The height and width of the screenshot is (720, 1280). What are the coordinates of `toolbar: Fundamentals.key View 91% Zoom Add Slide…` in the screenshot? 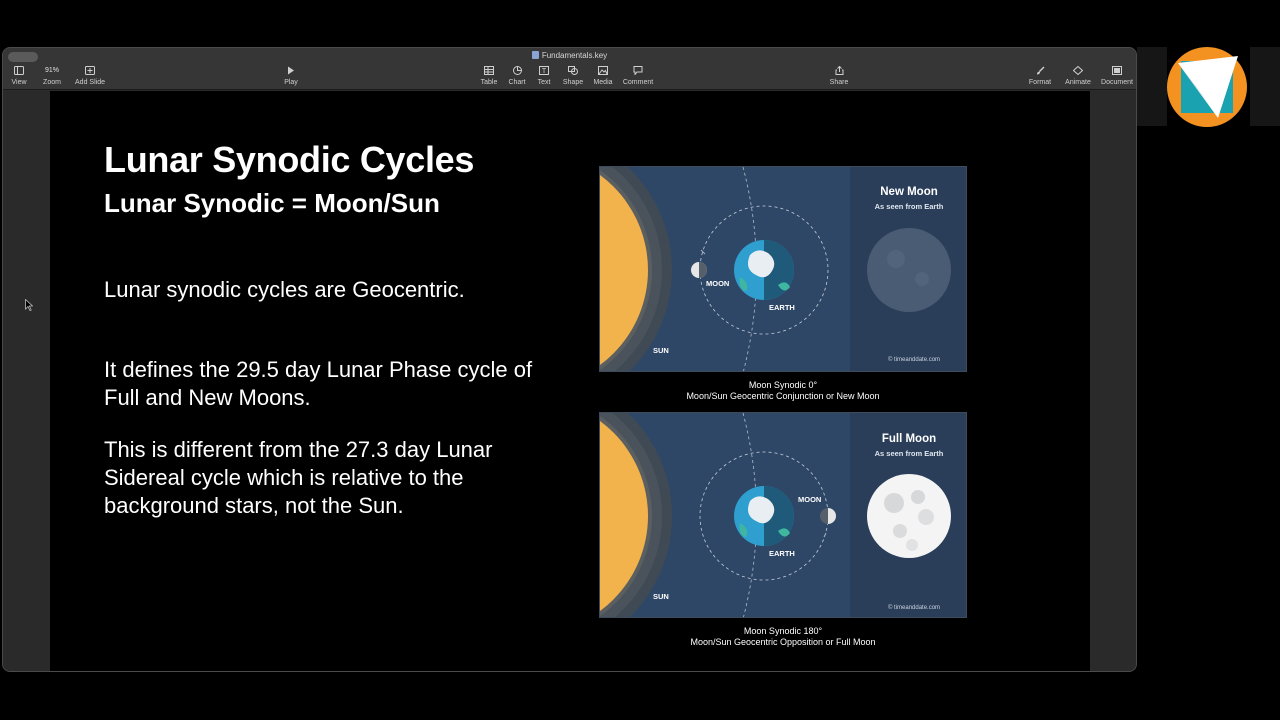 It's located at (569, 69).